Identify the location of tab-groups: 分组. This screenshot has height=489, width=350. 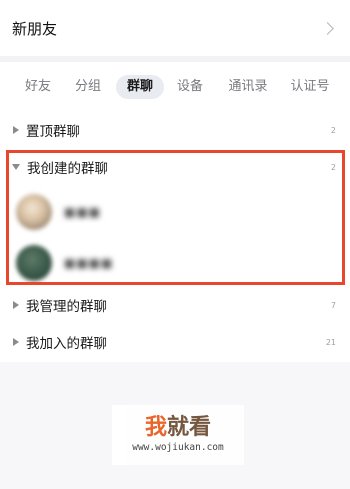
(88, 87).